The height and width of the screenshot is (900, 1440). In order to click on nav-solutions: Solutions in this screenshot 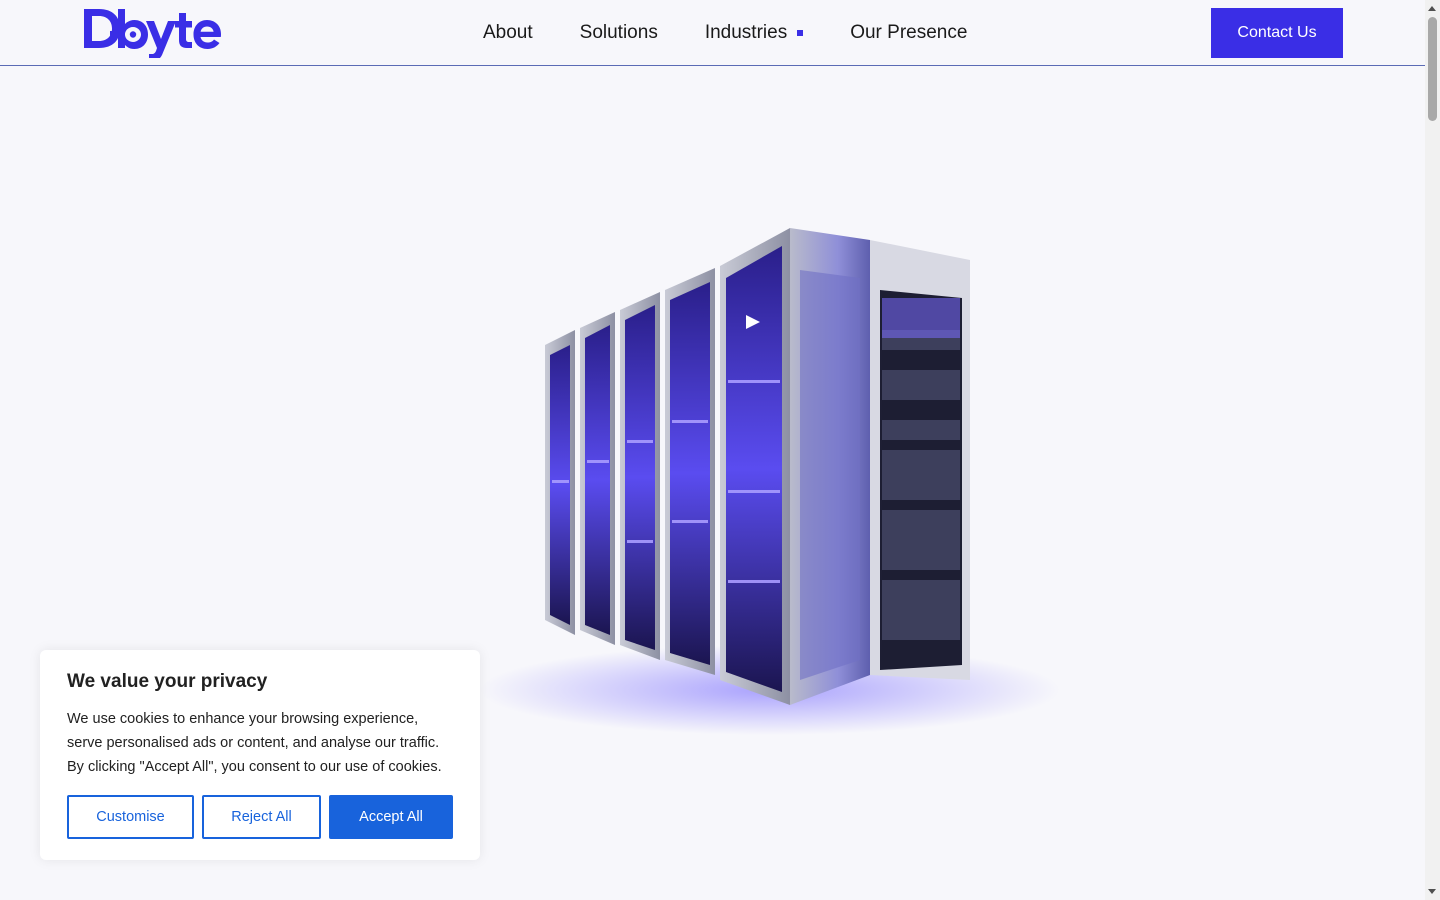, I will do `click(619, 33)`.